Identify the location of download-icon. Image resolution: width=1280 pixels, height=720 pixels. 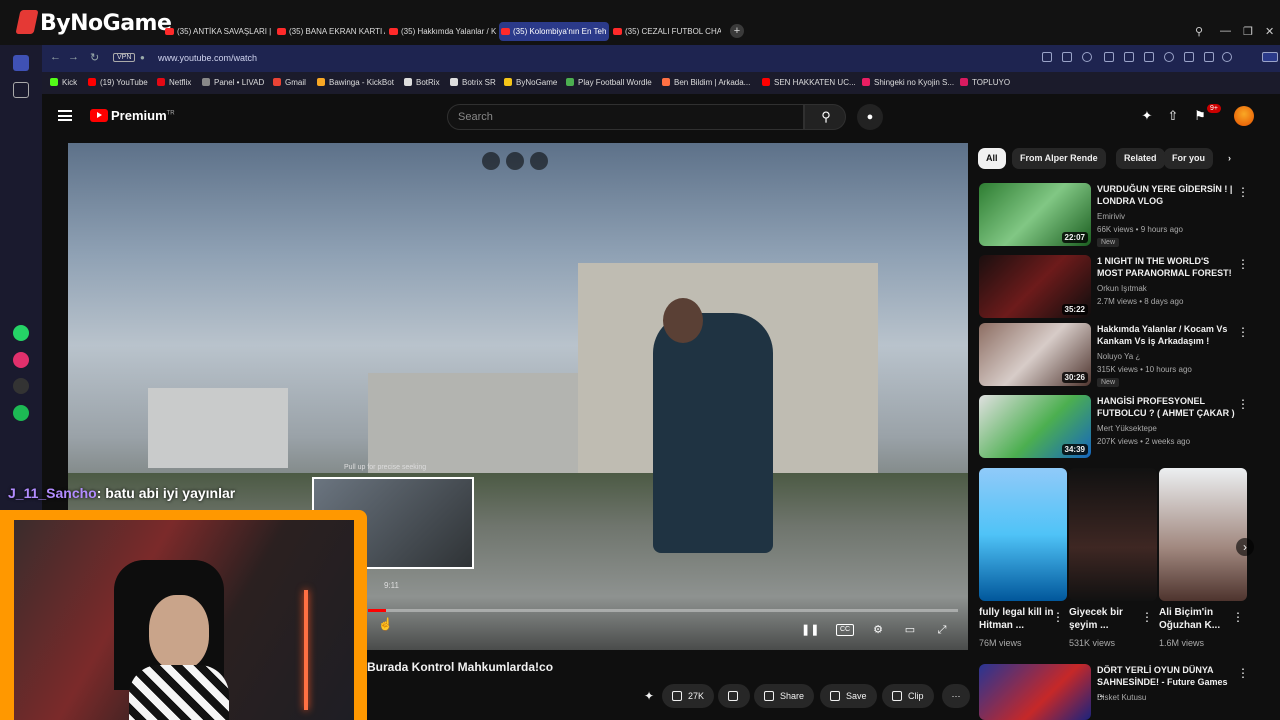
(1189, 57).